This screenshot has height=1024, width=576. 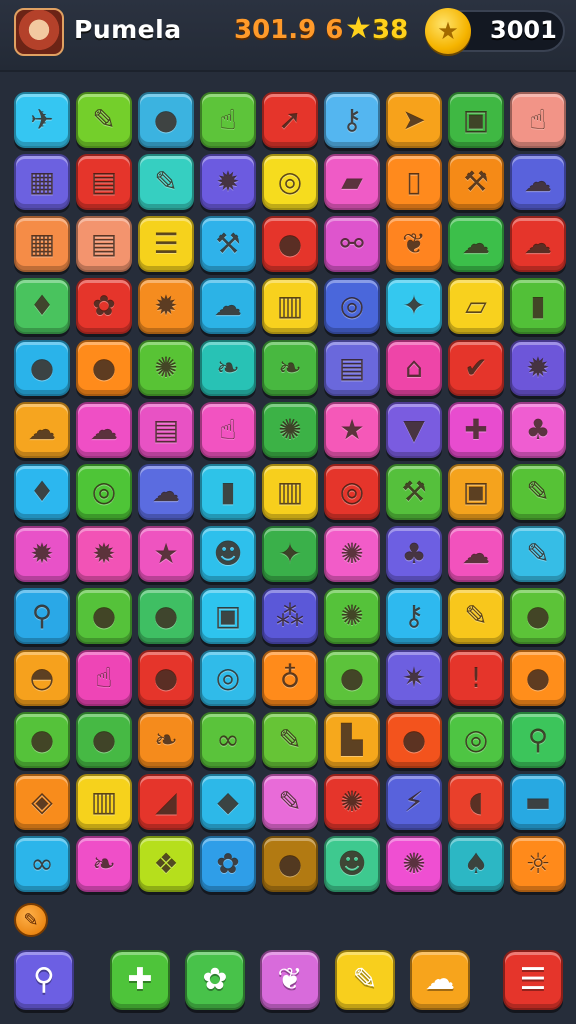 What do you see at coordinates (290, 430) in the screenshot?
I see `tile-r6-c5: ✺` at bounding box center [290, 430].